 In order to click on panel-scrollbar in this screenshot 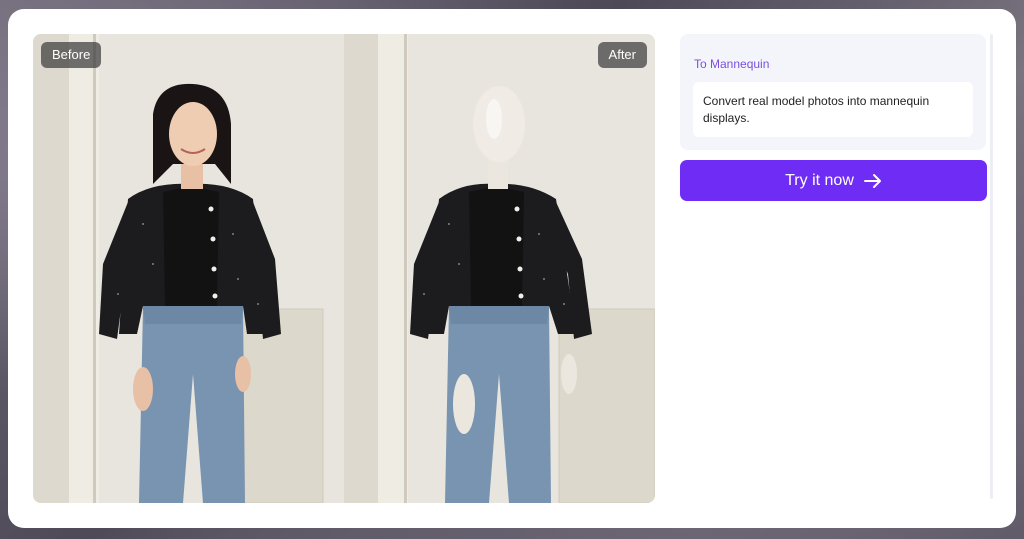, I will do `click(991, 266)`.